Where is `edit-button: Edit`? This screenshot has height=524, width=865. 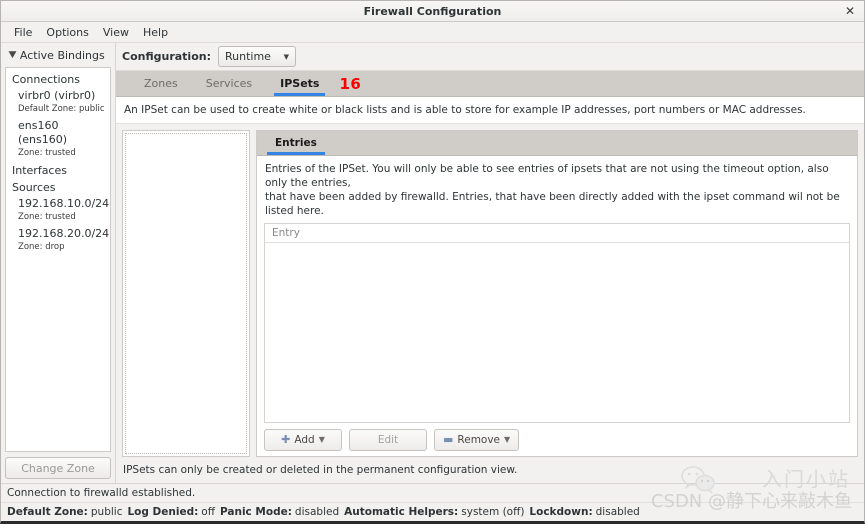 edit-button: Edit is located at coordinates (388, 439).